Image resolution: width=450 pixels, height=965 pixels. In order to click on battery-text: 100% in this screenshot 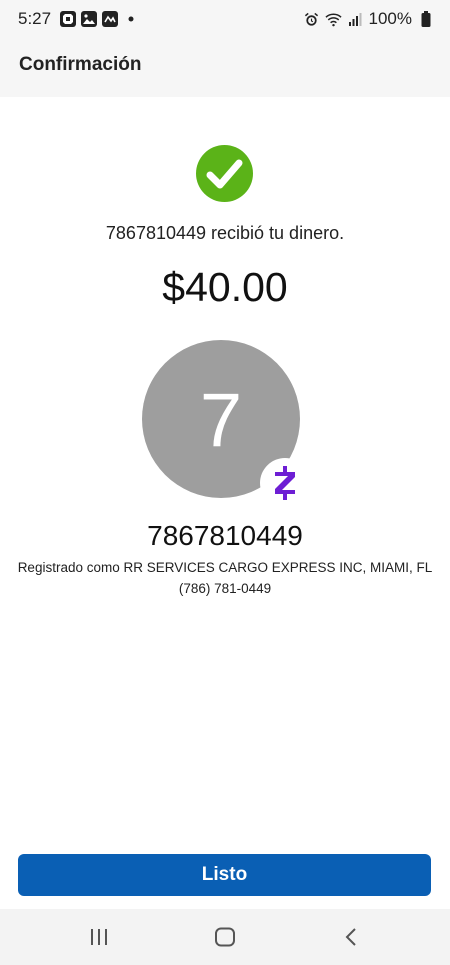, I will do `click(390, 18)`.